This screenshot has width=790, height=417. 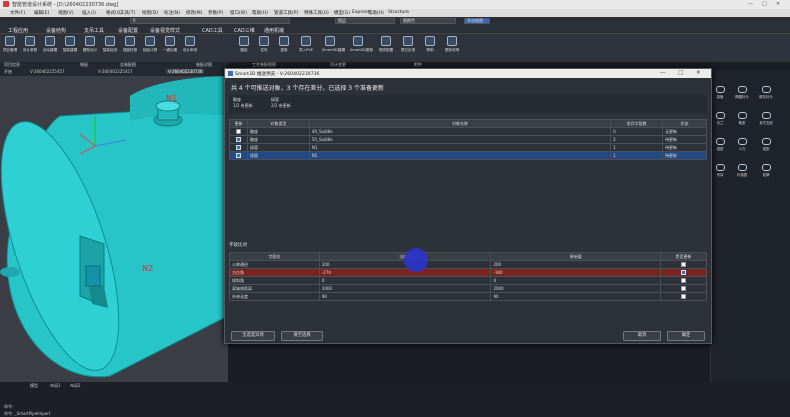 I want to click on field-row: 倾斜角 0 0, so click(x=468, y=280).